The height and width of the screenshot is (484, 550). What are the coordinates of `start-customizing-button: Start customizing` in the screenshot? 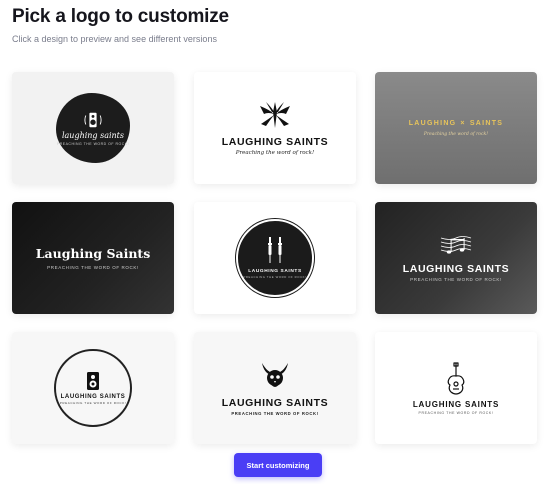 It's located at (278, 465).